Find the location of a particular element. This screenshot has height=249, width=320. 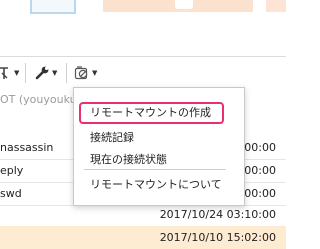

thumbnail-strip is located at coordinates (143, 12).